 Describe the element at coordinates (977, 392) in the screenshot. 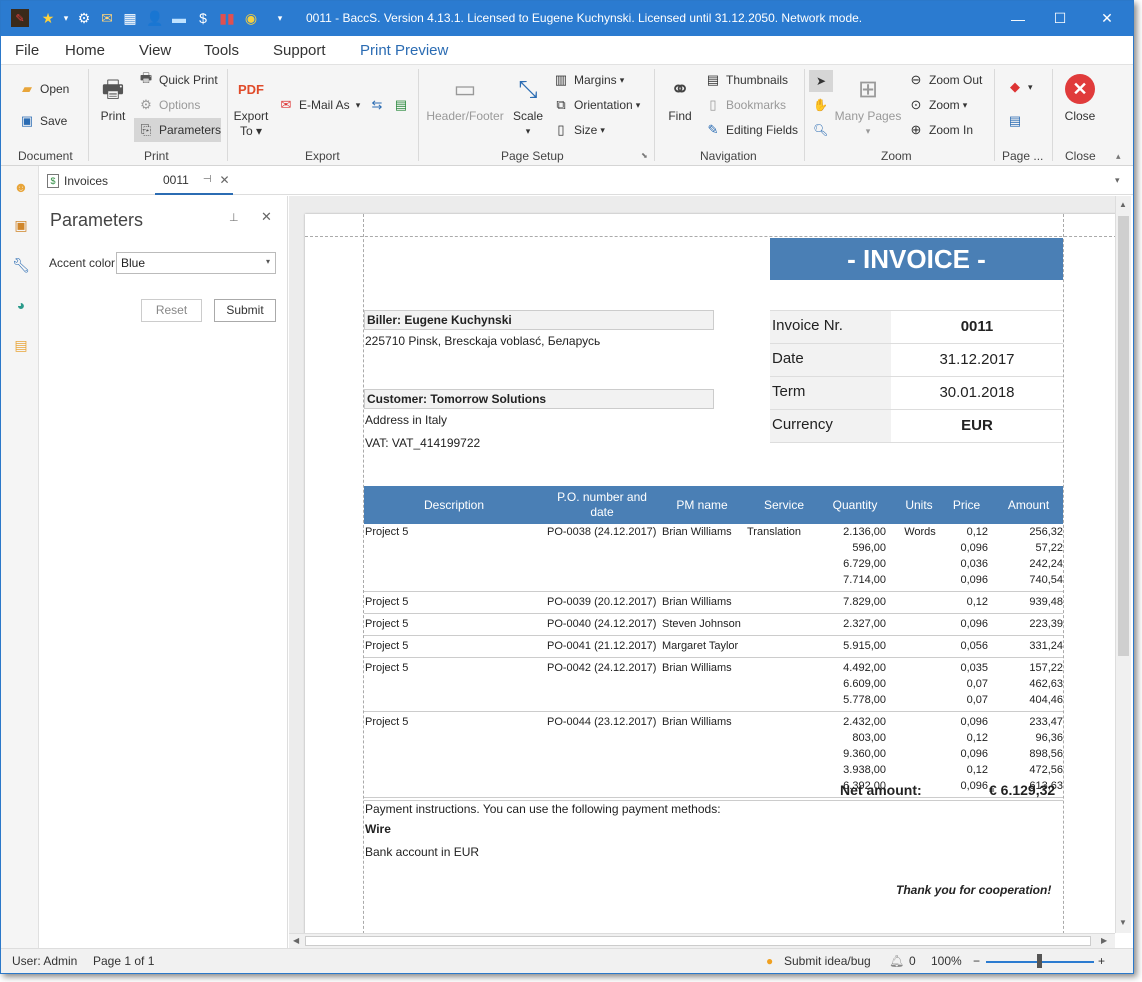

I see `meta-value: 30.01.2018` at that location.